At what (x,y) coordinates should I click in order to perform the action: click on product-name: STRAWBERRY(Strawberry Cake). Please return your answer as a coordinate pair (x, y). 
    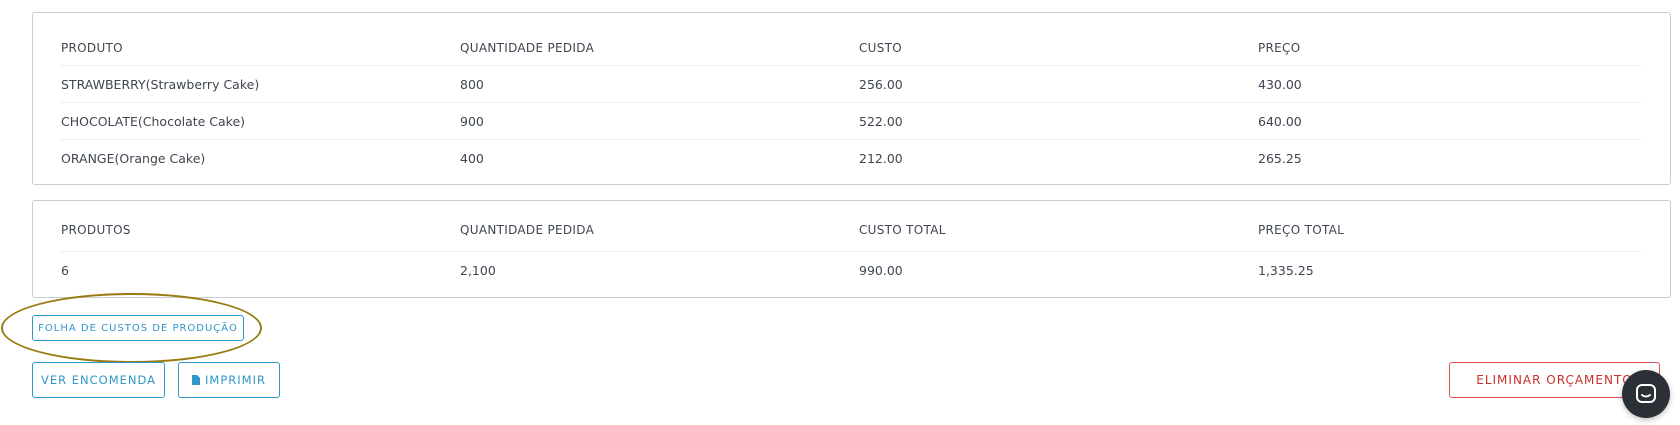
    Looking at the image, I should click on (160, 84).